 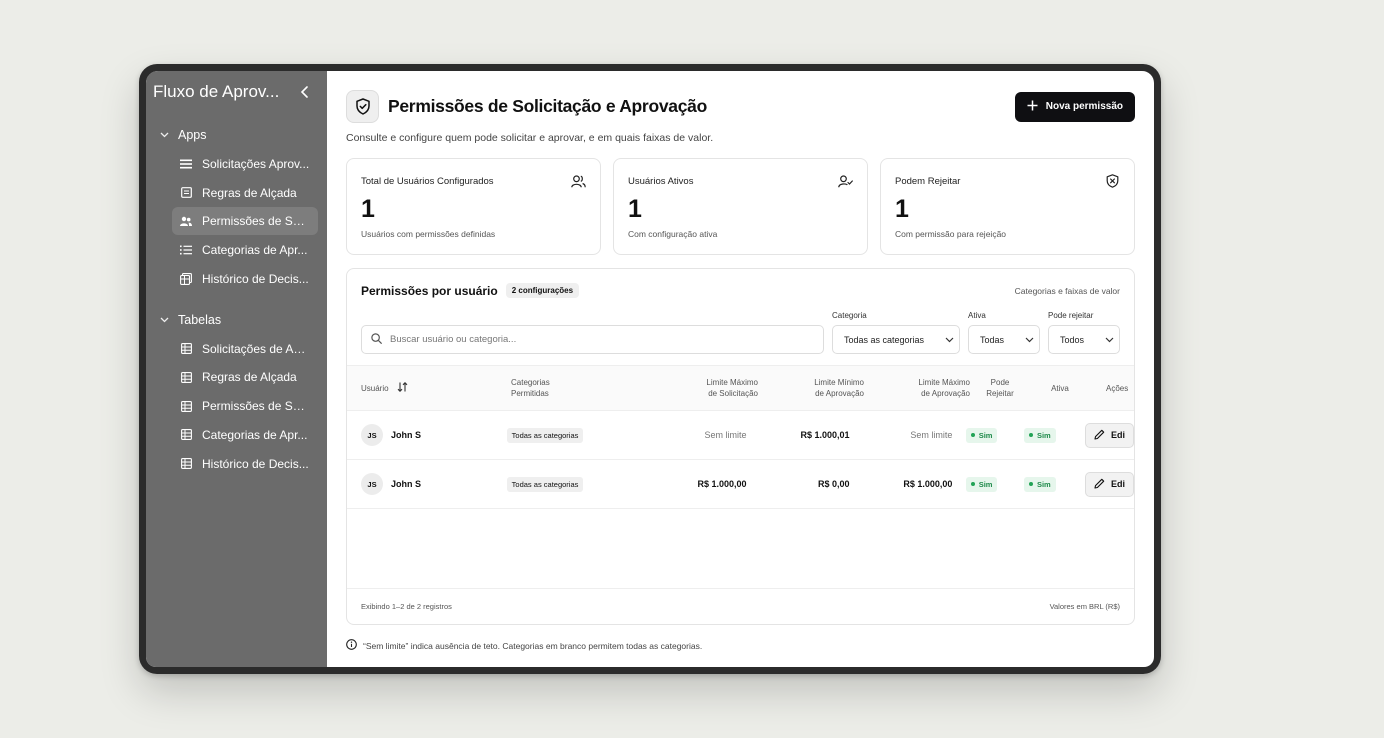 I want to click on pencil-icon, so click(x=1099, y=435).